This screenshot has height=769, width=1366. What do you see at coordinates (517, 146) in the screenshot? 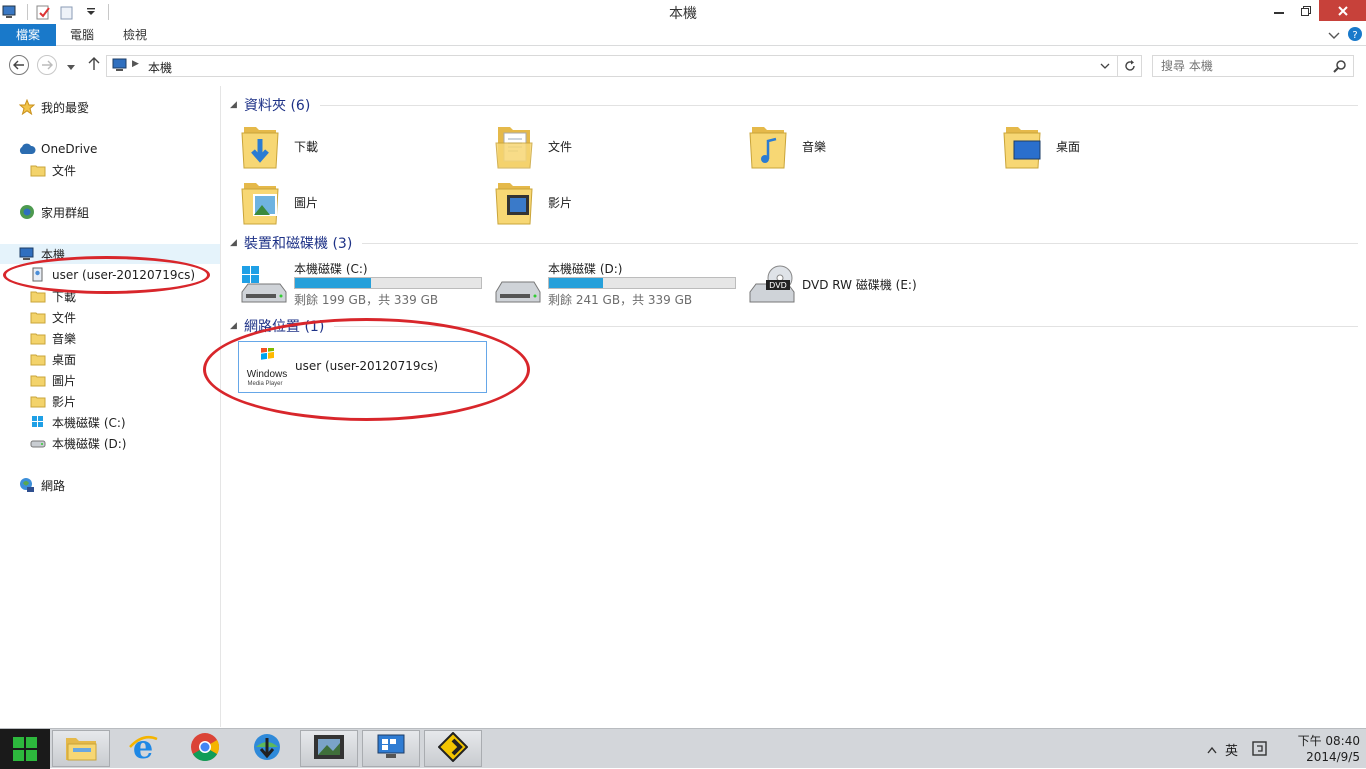
I see `documents-folder-icon` at bounding box center [517, 146].